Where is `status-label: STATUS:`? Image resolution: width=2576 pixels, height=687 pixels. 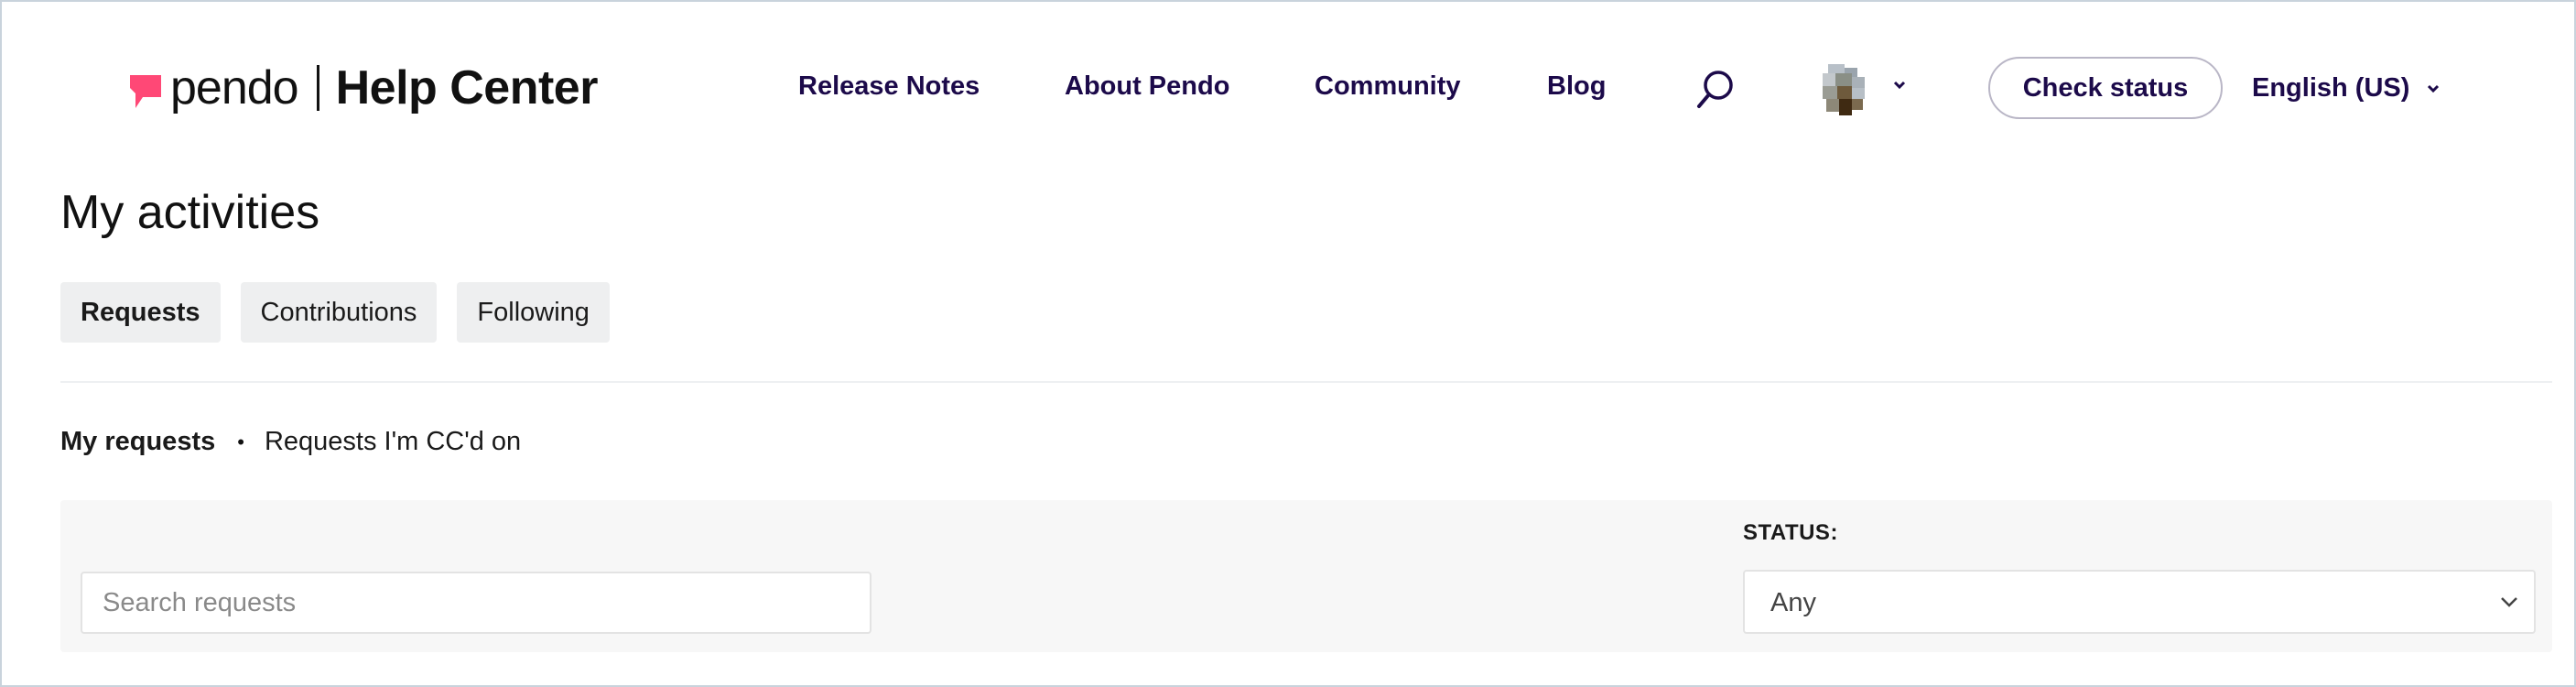
status-label: STATUS: is located at coordinates (1791, 533).